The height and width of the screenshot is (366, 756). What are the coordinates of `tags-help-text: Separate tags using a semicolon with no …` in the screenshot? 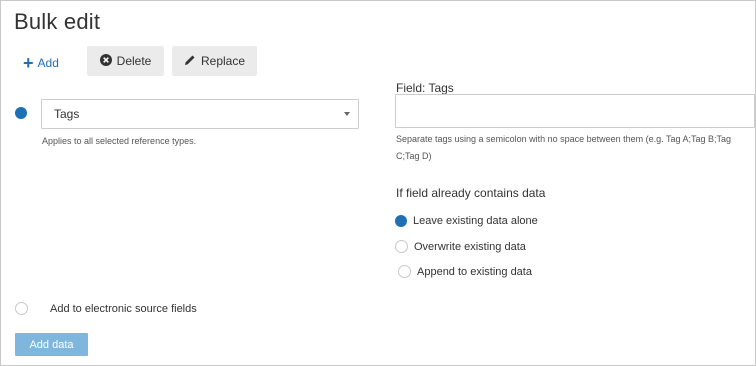 It's located at (564, 147).